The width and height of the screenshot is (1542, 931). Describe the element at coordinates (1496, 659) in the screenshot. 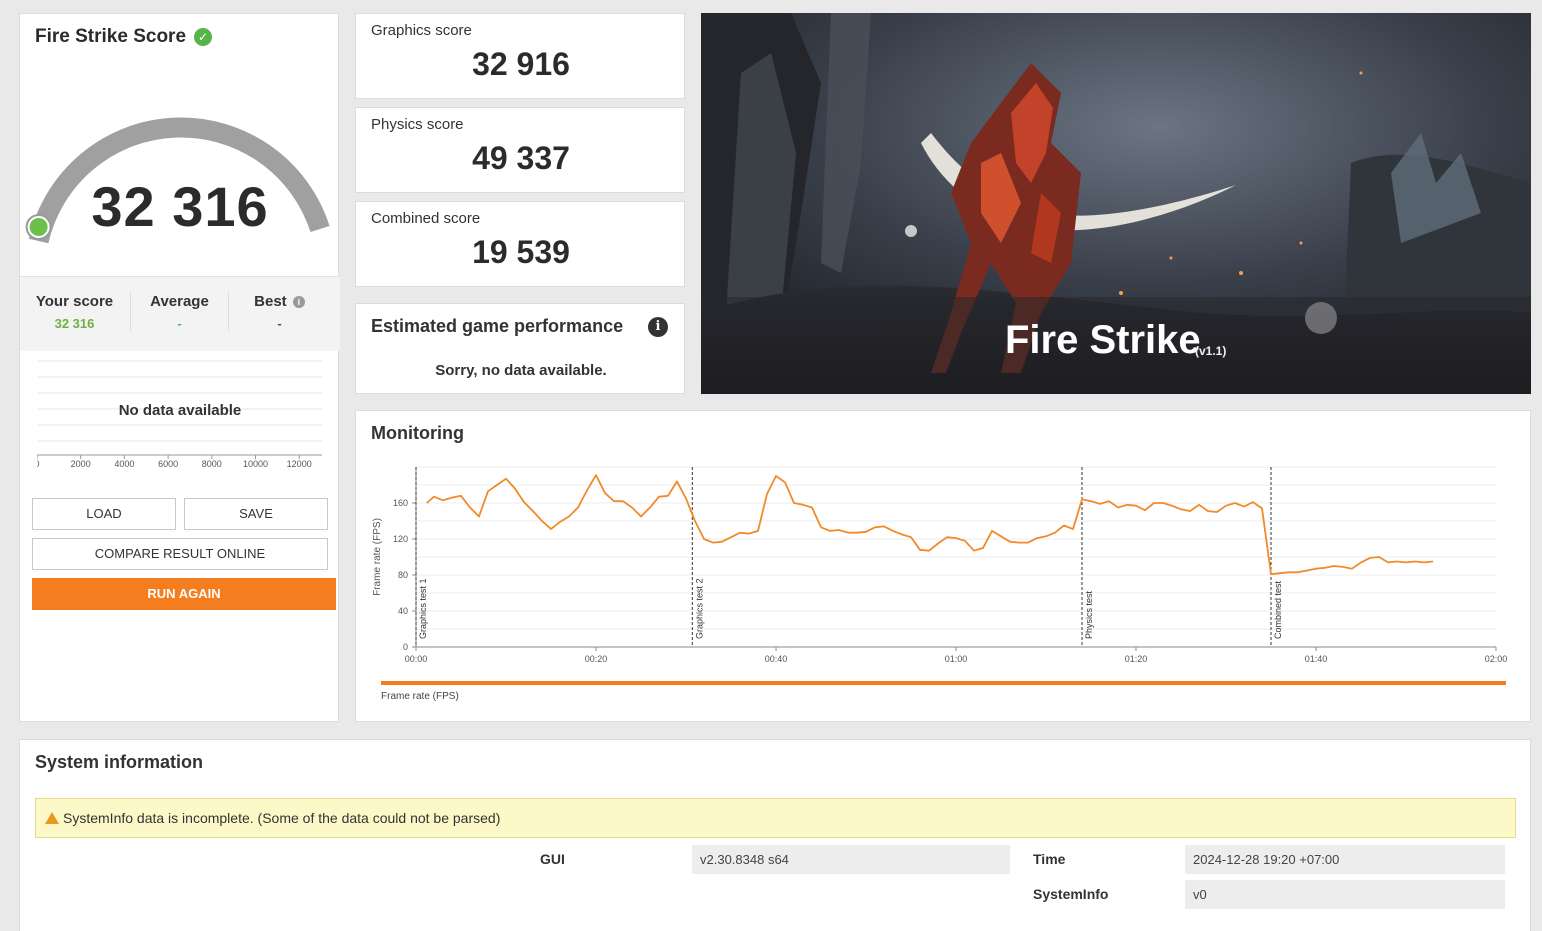

I see `mon-x-tick-label: 02:00` at that location.